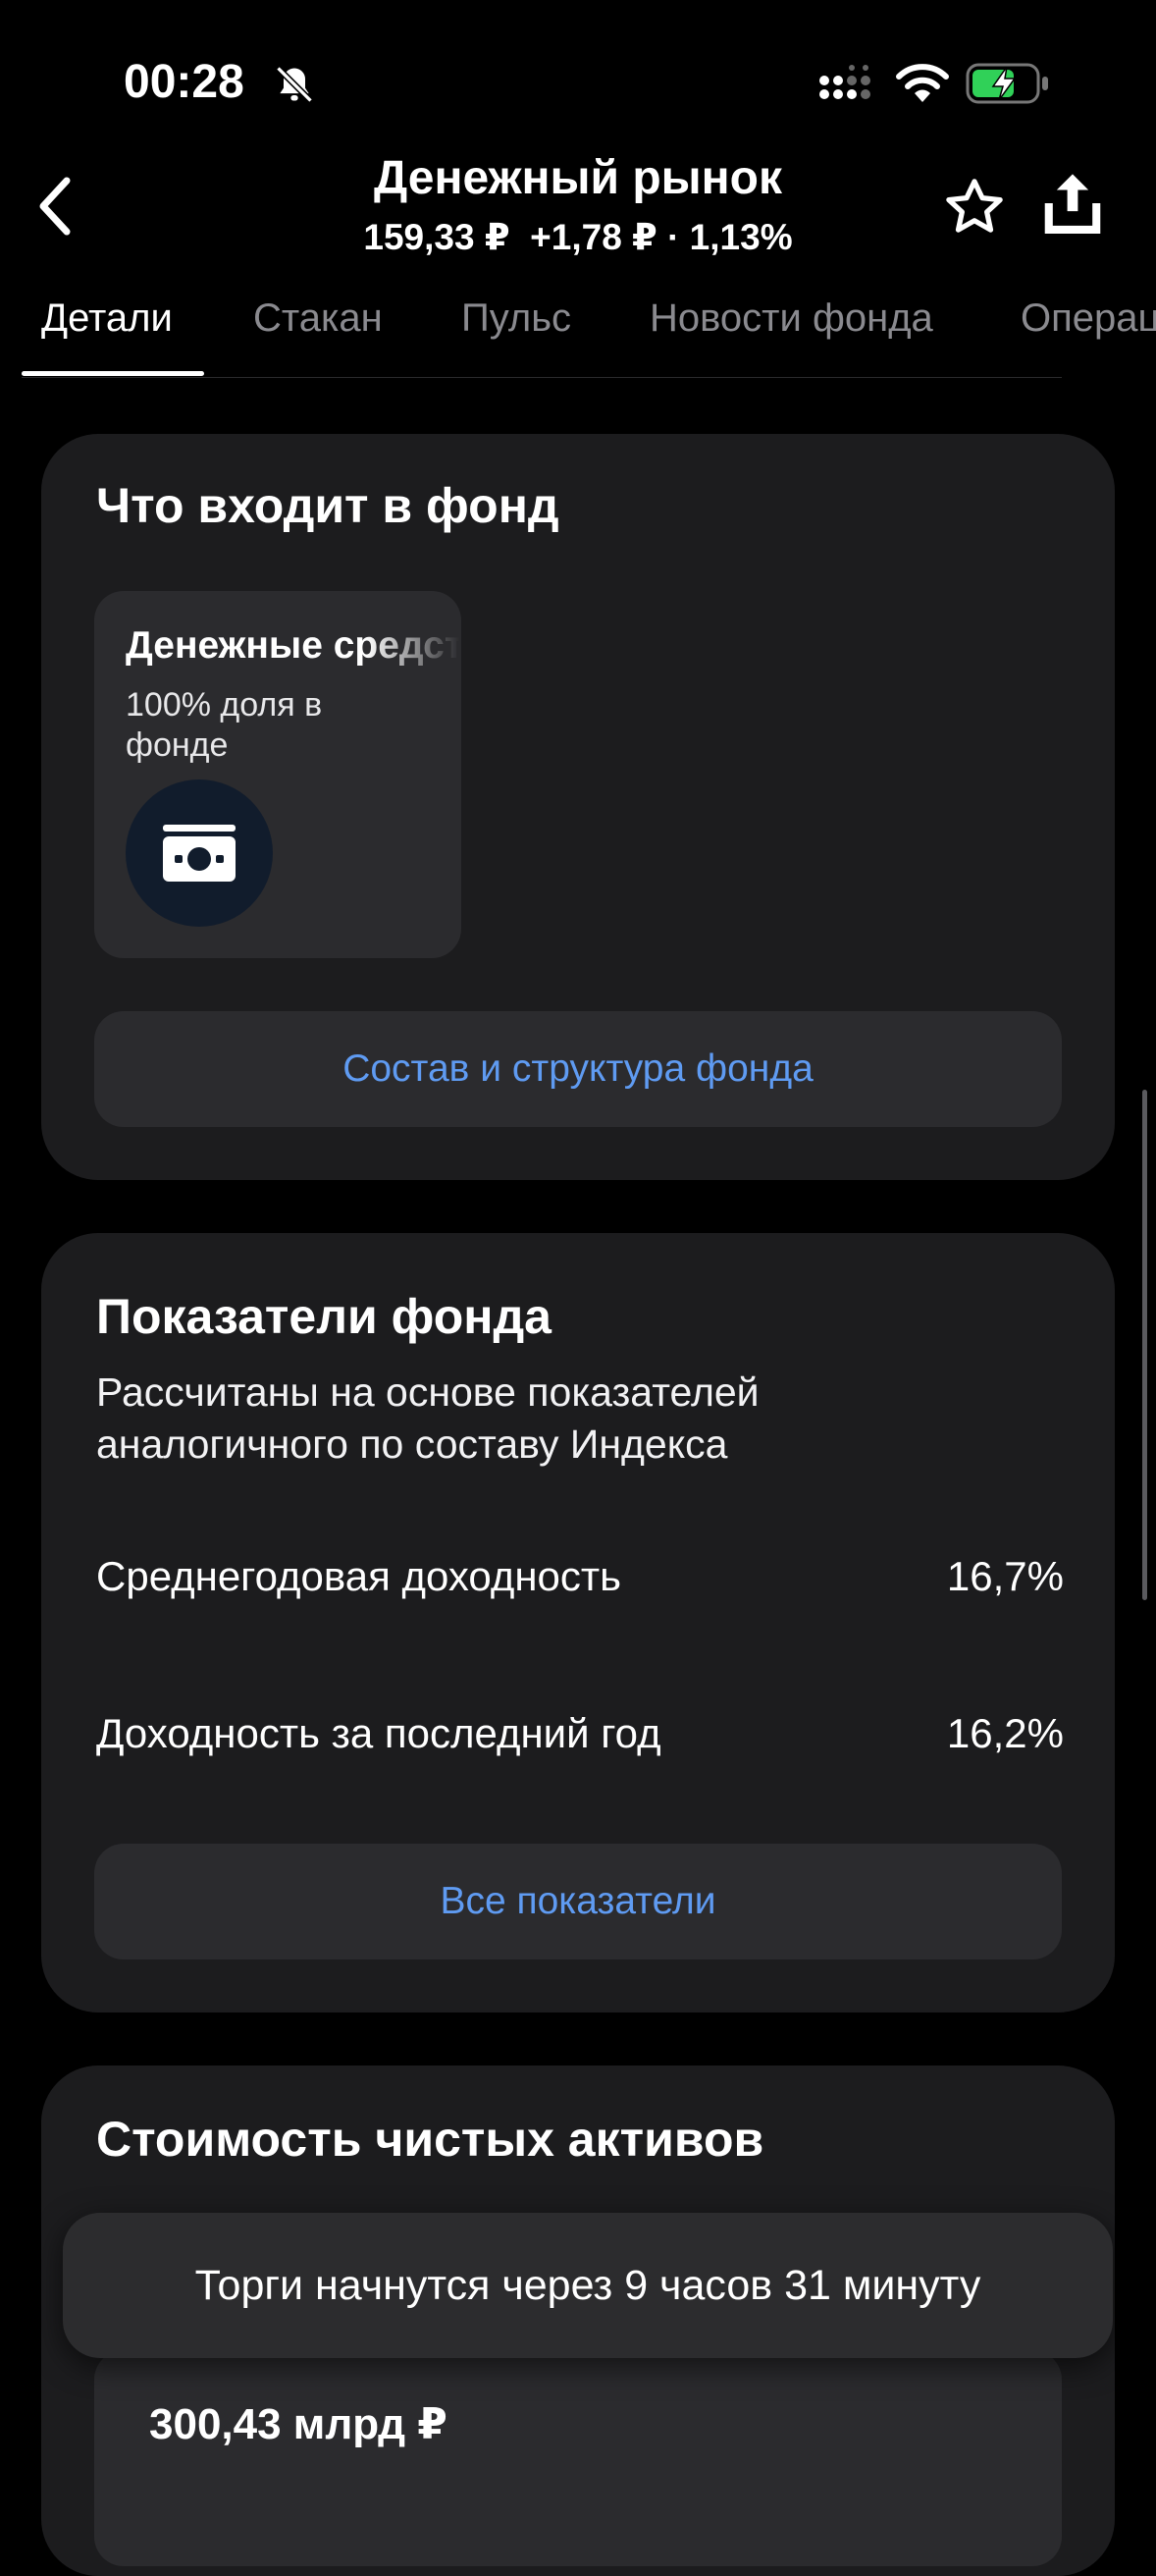 This screenshot has height=2576, width=1156. What do you see at coordinates (184, 82) in the screenshot?
I see `status-time: 00:28` at bounding box center [184, 82].